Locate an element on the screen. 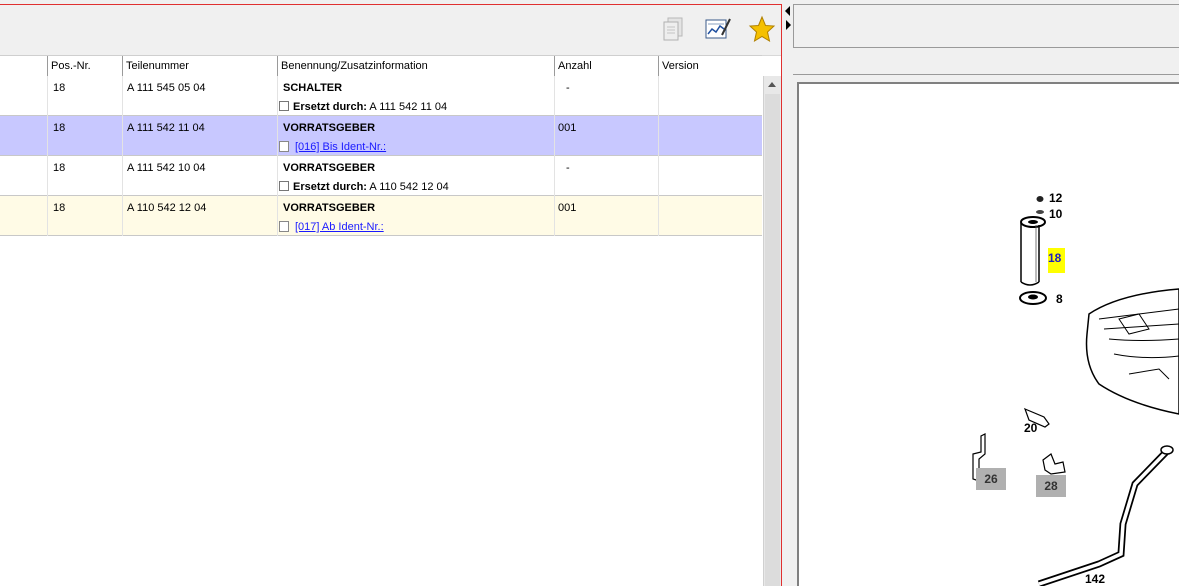  scrollbar-thumb is located at coordinates (772, 340).